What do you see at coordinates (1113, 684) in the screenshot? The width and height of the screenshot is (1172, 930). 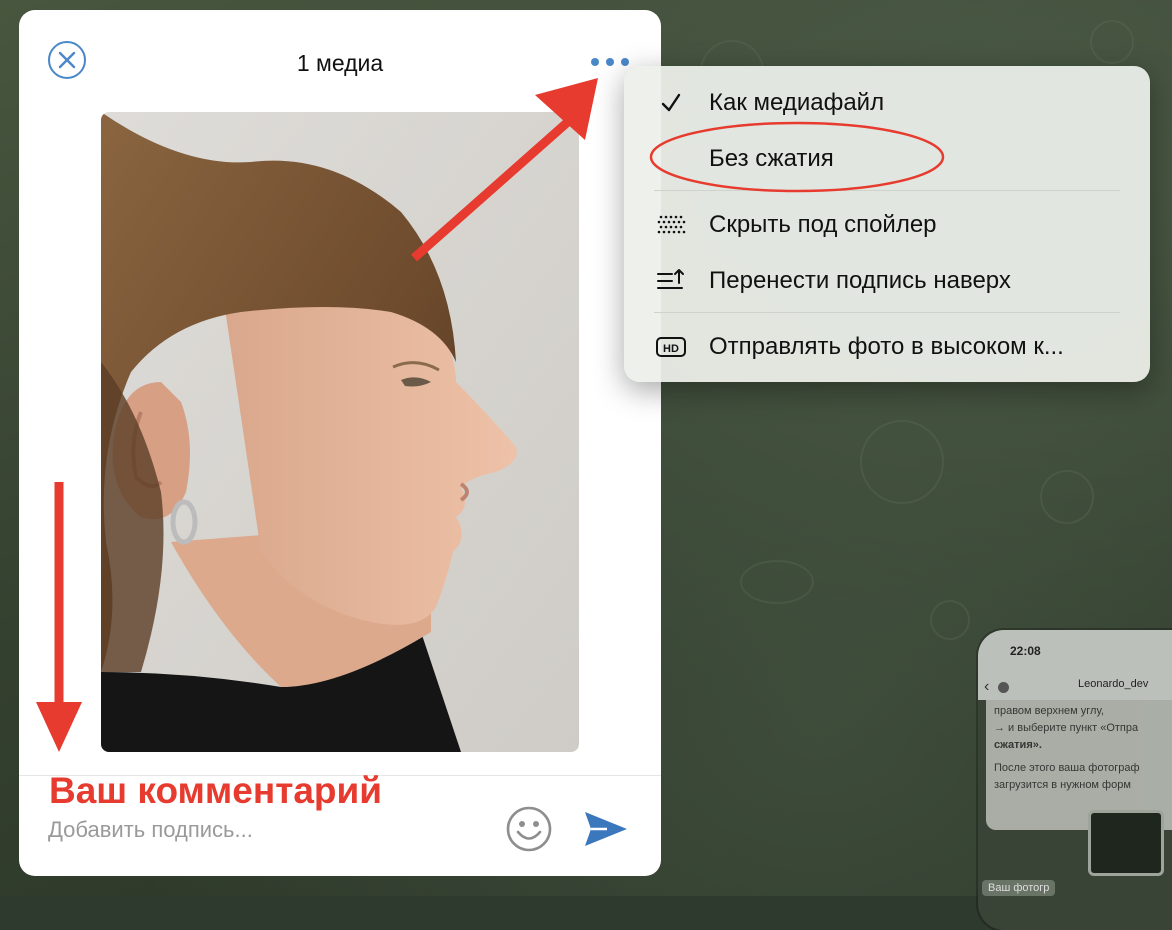 I see `phone-chat-name: Leonardo_dev` at bounding box center [1113, 684].